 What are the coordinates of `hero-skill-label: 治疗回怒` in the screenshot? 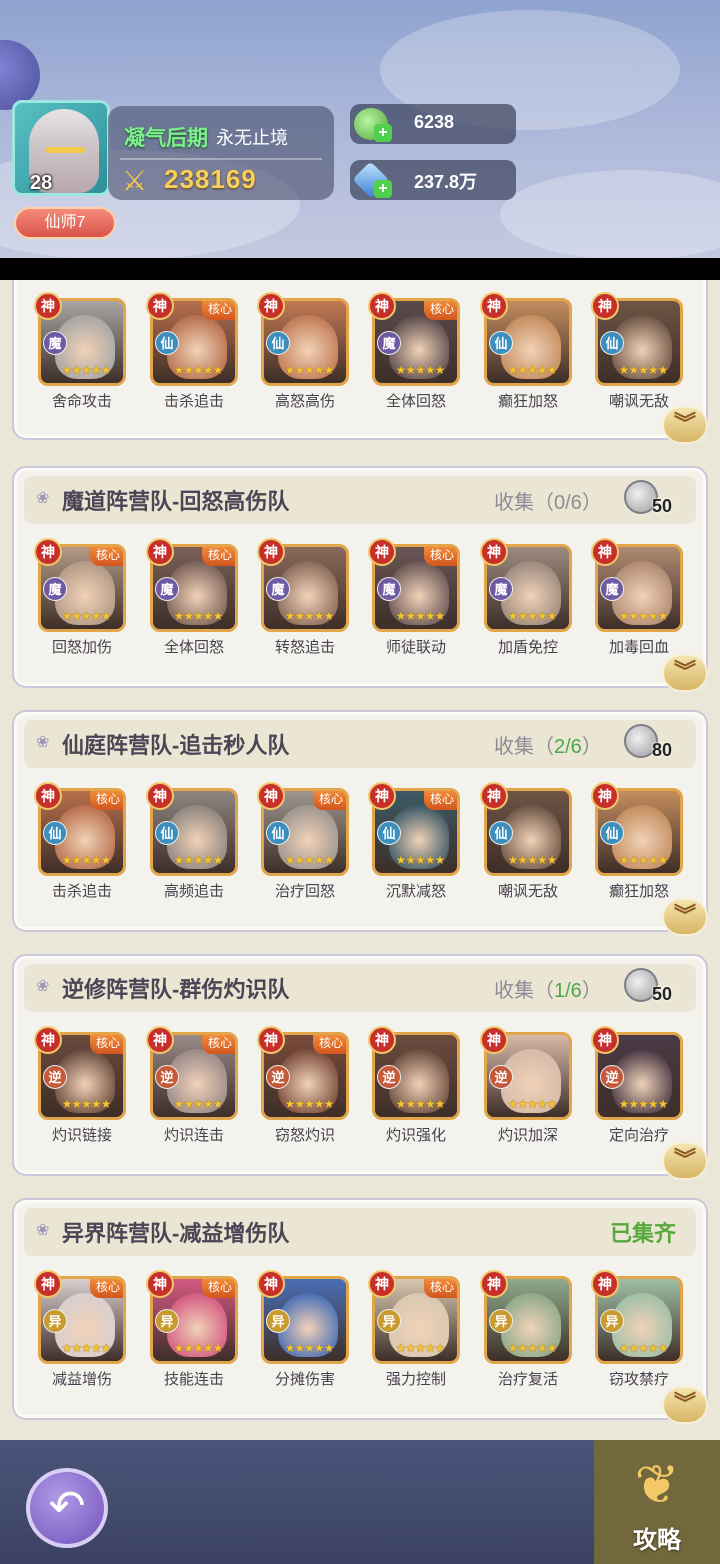 It's located at (304, 891).